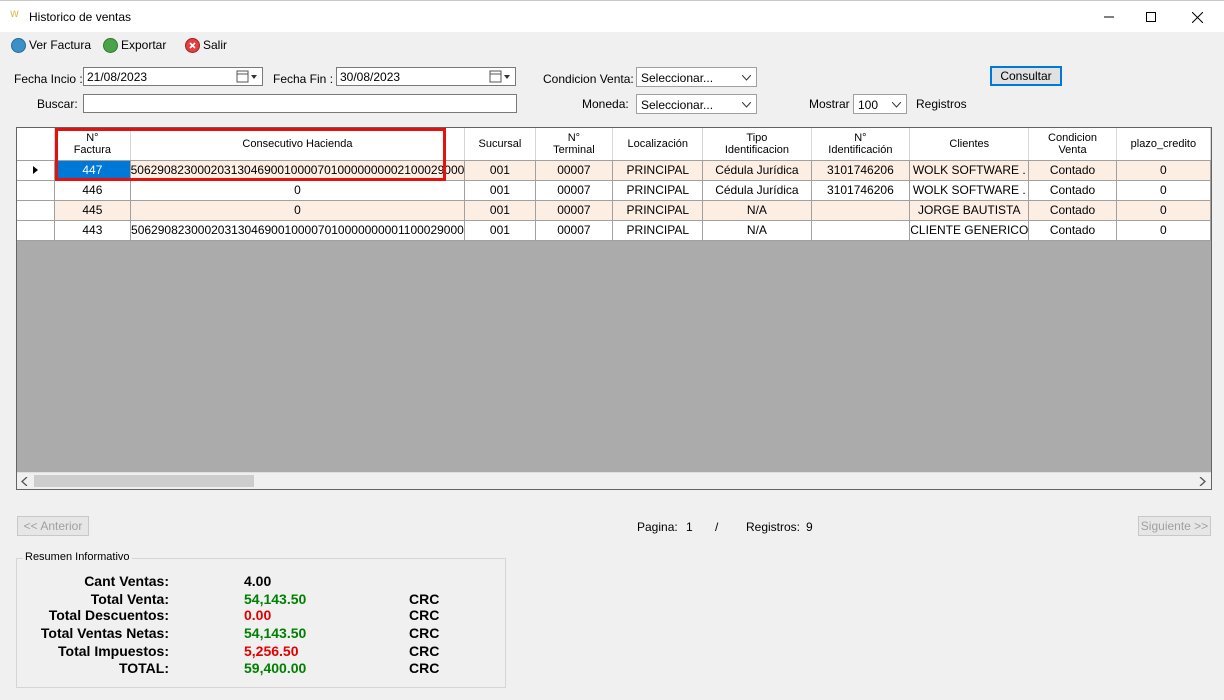  What do you see at coordinates (92, 144) in the screenshot?
I see `column-header: N° Factura` at bounding box center [92, 144].